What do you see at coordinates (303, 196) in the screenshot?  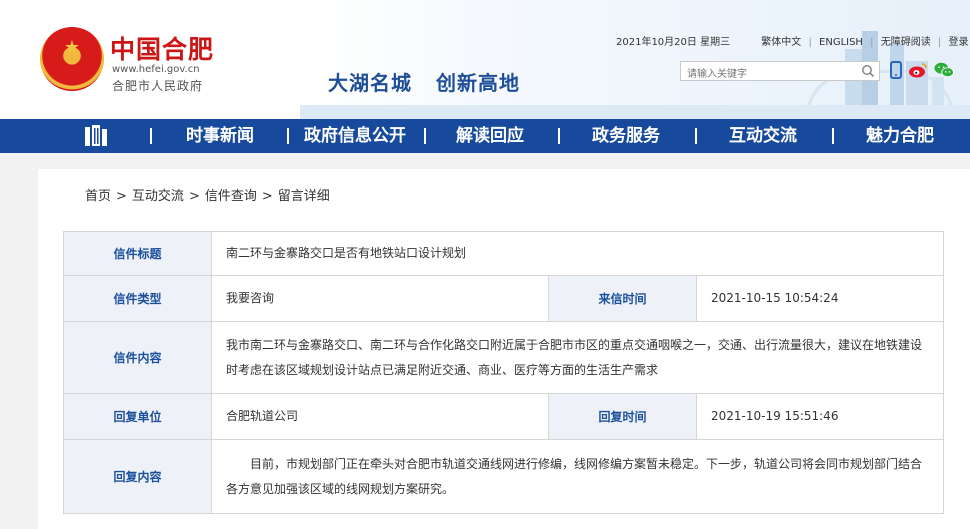 I see `breadcrumb-message-detail: 留言详细` at bounding box center [303, 196].